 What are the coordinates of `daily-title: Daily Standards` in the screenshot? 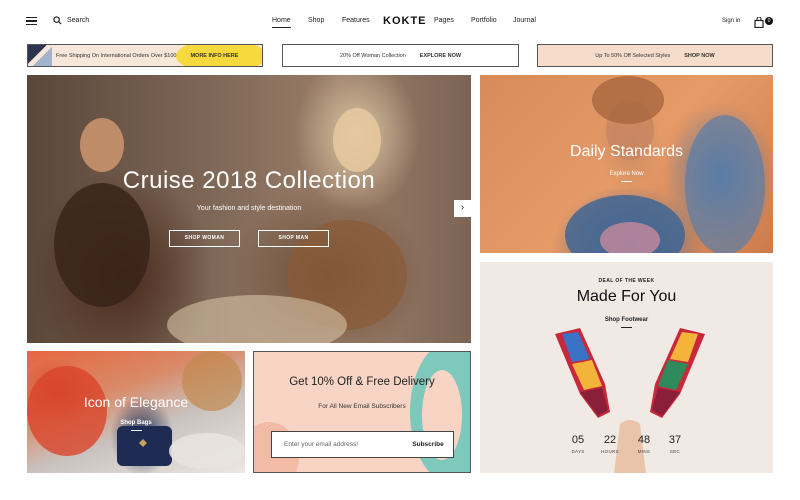 It's located at (626, 151).